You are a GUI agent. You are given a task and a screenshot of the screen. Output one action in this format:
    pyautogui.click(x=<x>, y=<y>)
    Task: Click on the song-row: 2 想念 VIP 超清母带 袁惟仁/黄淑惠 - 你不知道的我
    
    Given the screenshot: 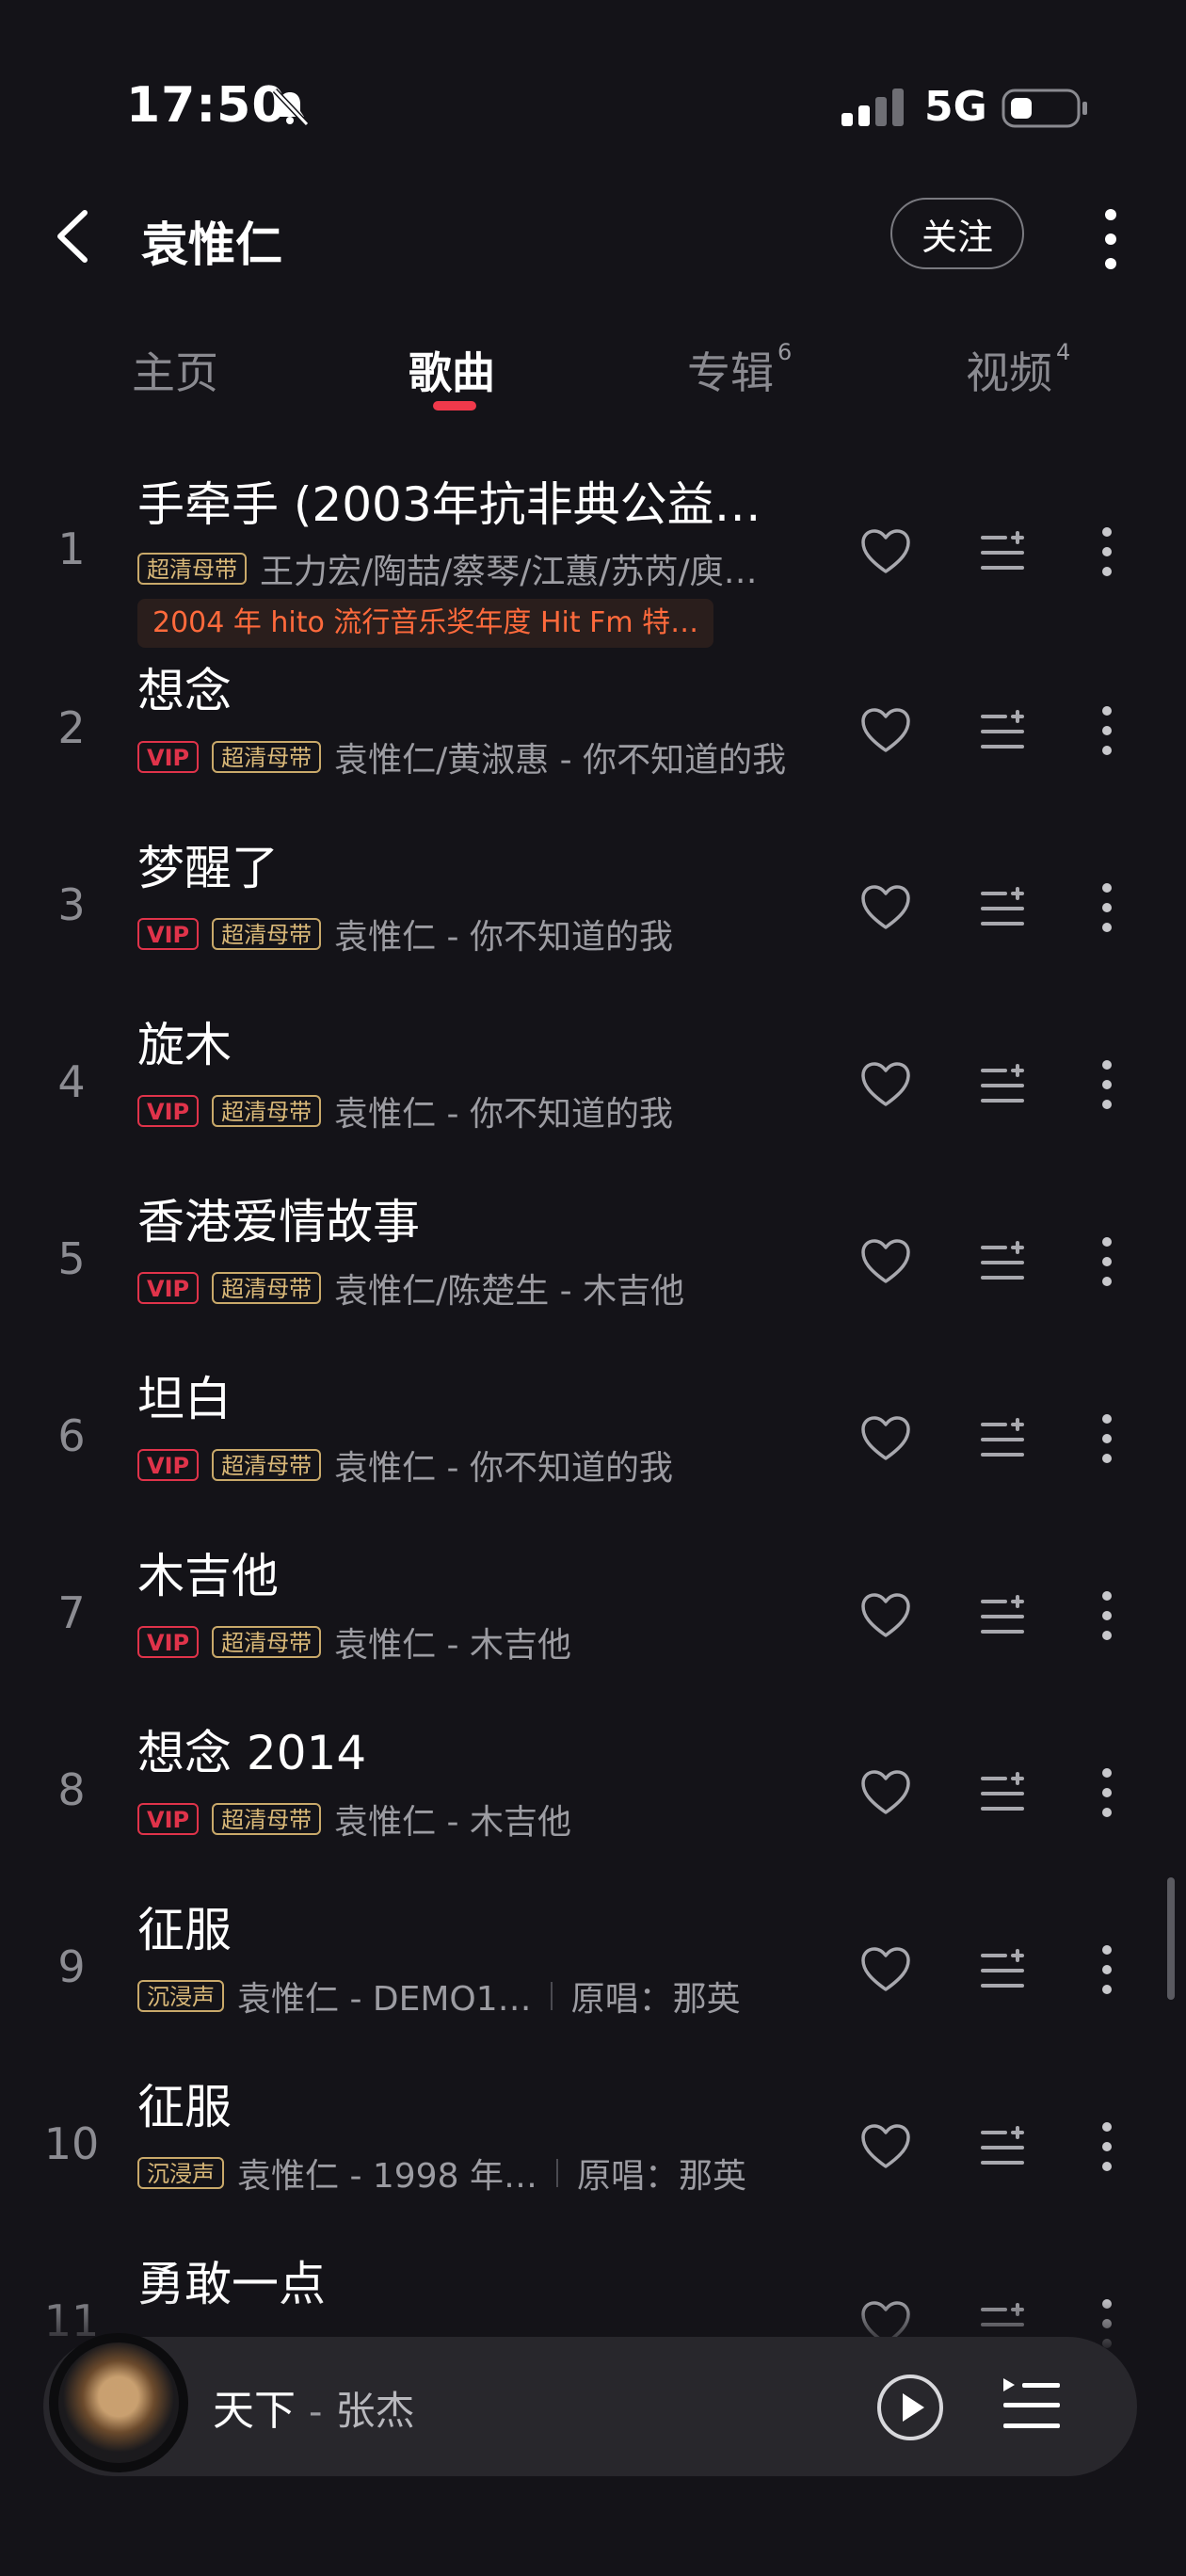 What is the action you would take?
    pyautogui.click(x=593, y=741)
    